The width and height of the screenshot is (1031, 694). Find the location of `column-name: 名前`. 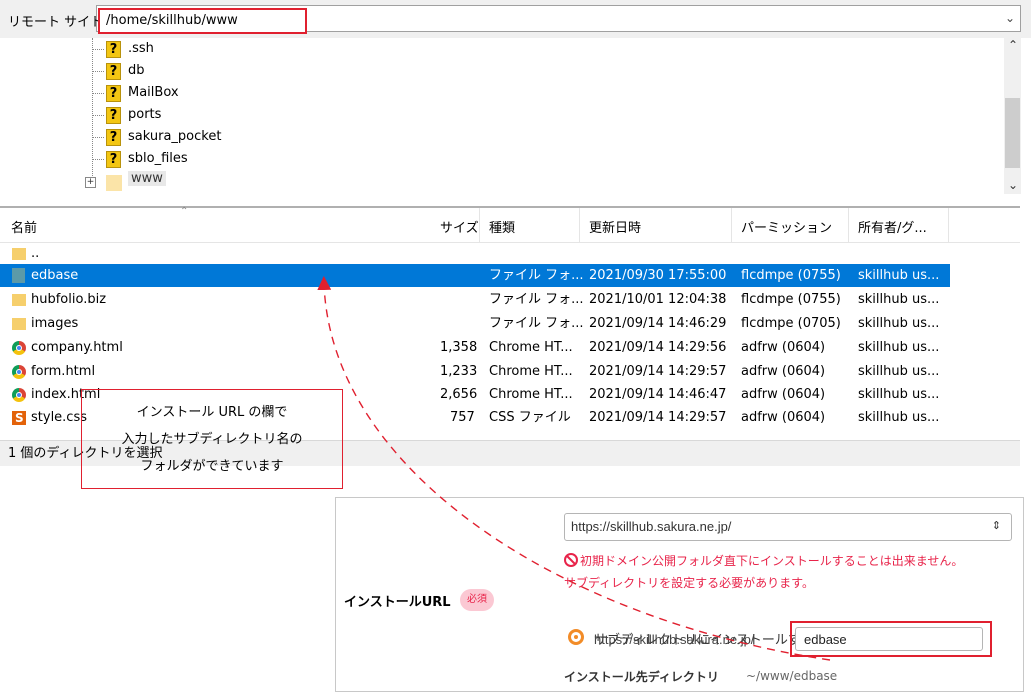

column-name: 名前 is located at coordinates (24, 226).